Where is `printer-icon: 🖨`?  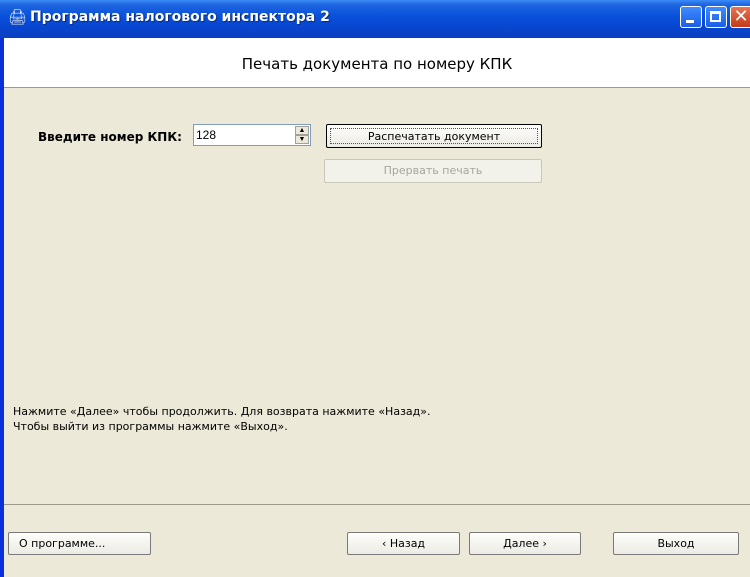
printer-icon: 🖨 is located at coordinates (18, 17).